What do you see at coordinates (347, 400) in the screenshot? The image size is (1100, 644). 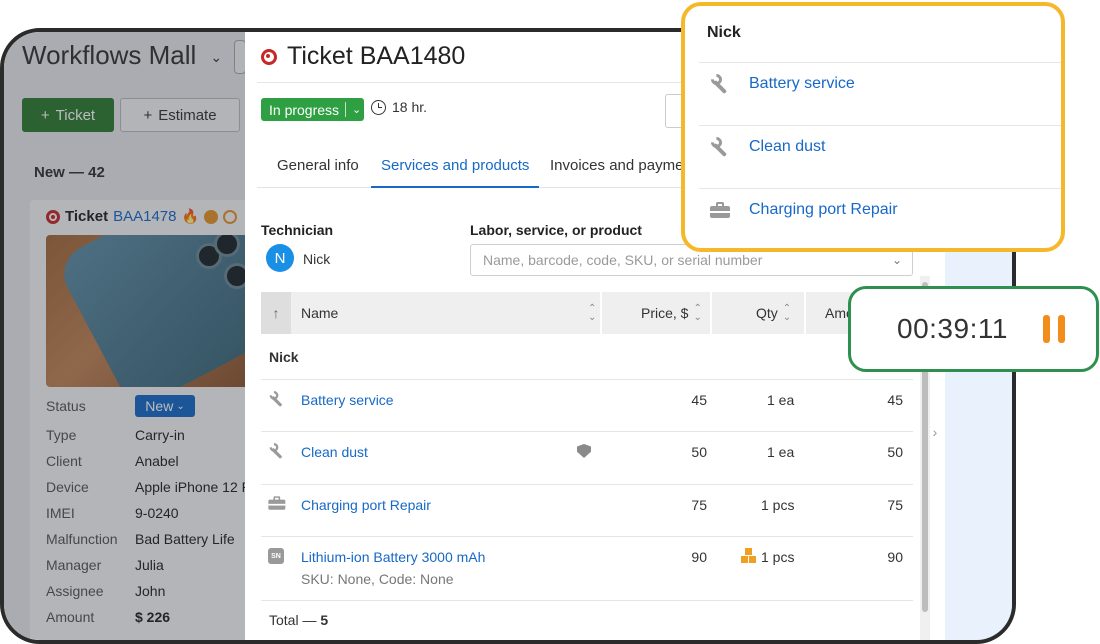 I see `row-name: Battery service` at bounding box center [347, 400].